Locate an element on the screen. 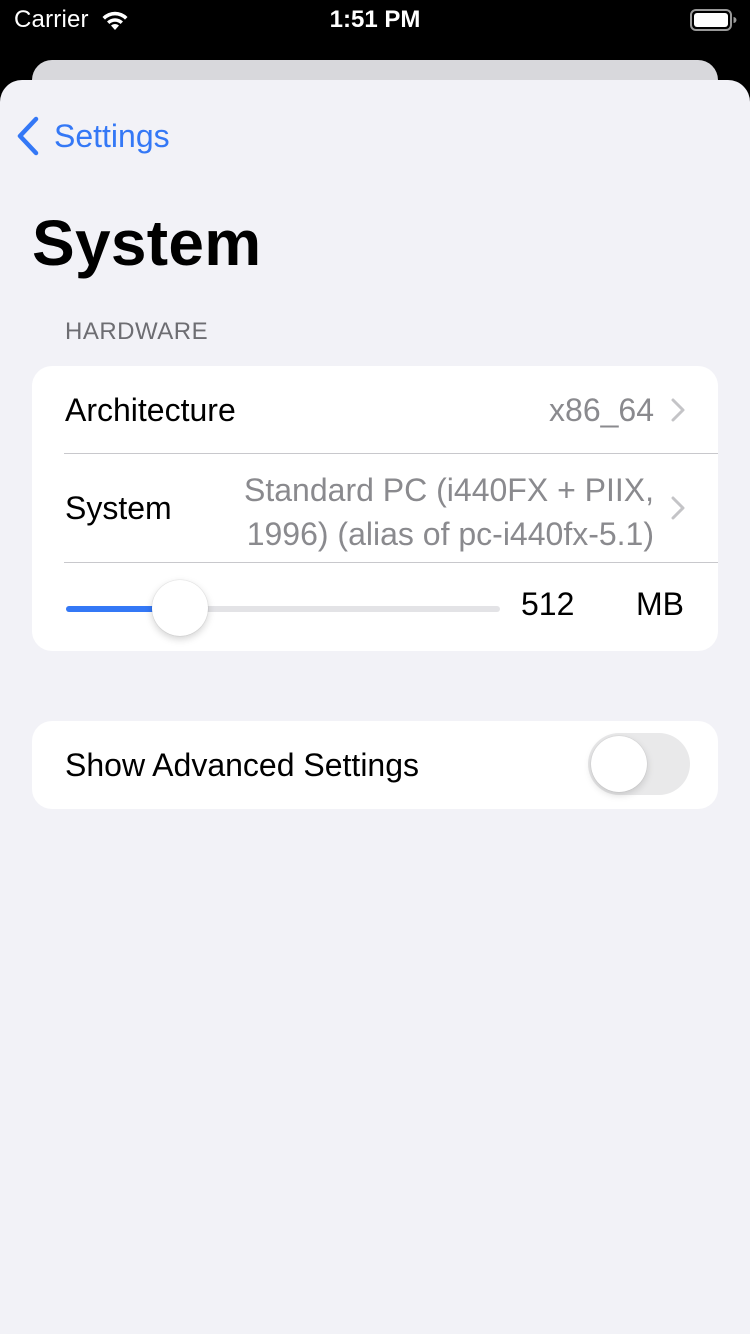 The image size is (750, 1334). advanced-settings-card: Show Advanced Settings is located at coordinates (375, 765).